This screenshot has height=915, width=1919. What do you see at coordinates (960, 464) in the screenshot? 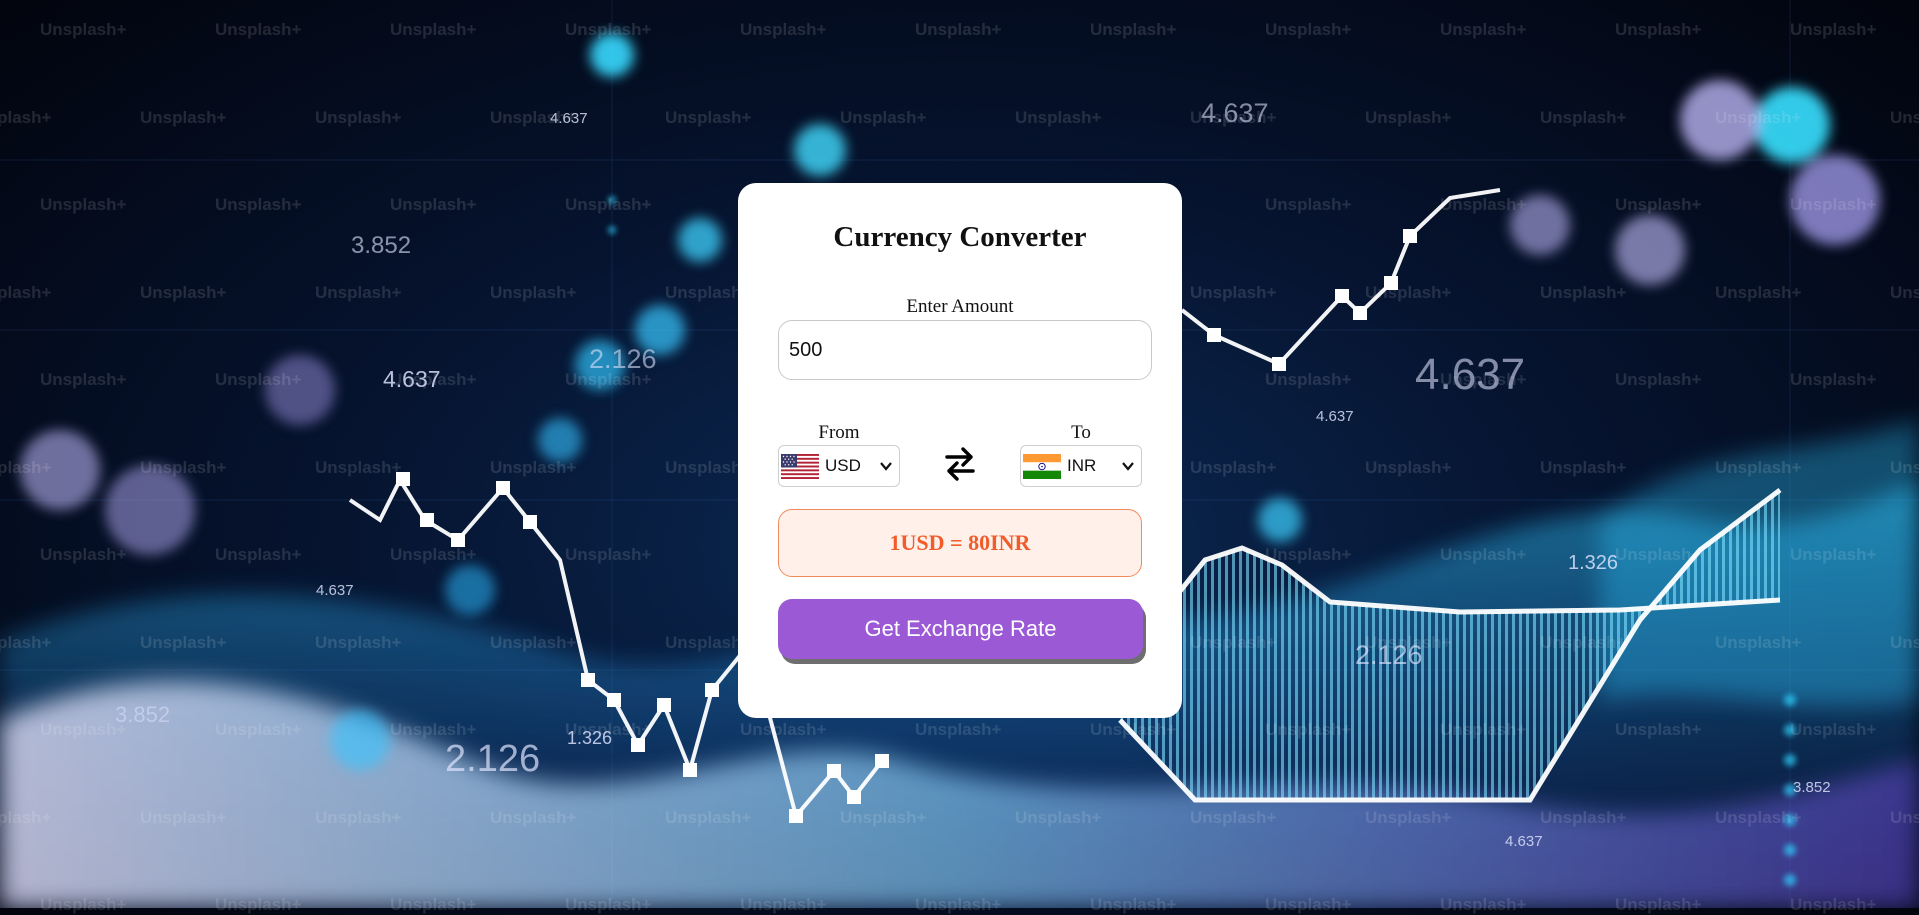
I see `swap-arrows-icon` at bounding box center [960, 464].